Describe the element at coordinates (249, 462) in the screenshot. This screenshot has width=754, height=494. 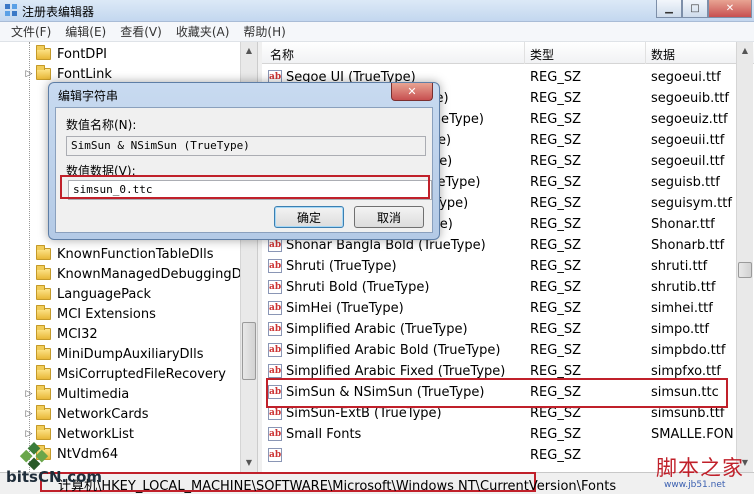
I see `scroll-down-arrow-icon: ▼` at that location.